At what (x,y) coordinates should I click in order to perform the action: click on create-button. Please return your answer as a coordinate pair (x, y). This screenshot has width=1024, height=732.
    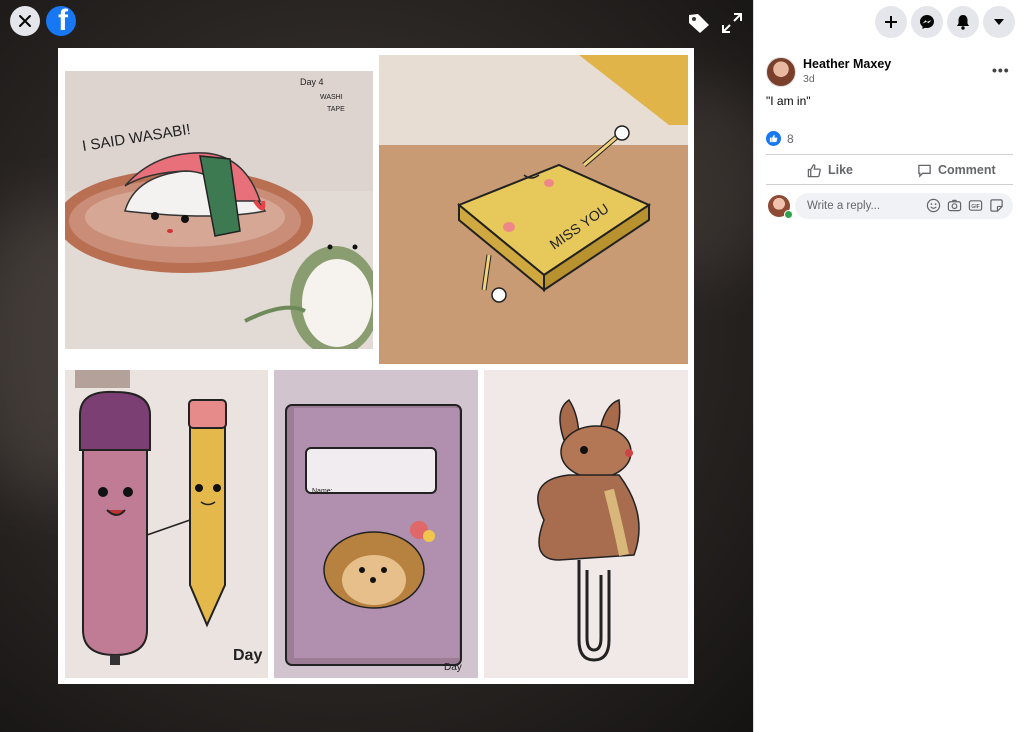
    Looking at the image, I should click on (891, 22).